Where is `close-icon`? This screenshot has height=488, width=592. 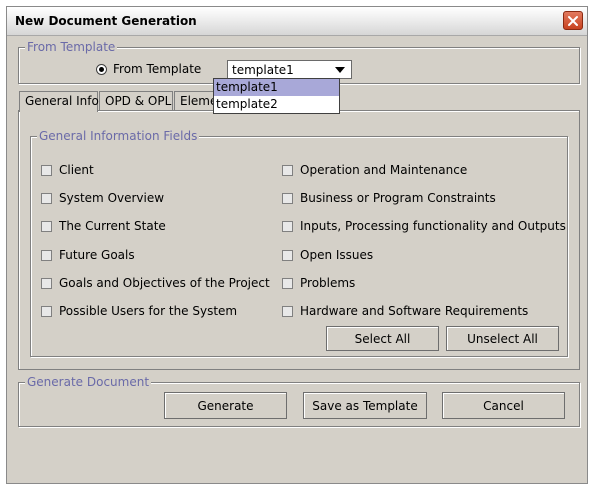 close-icon is located at coordinates (573, 20).